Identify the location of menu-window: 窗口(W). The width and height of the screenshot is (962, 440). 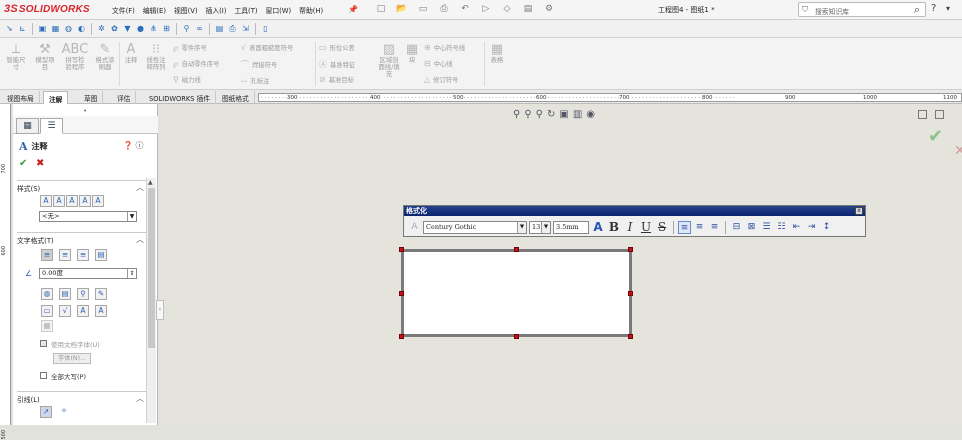
(279, 10).